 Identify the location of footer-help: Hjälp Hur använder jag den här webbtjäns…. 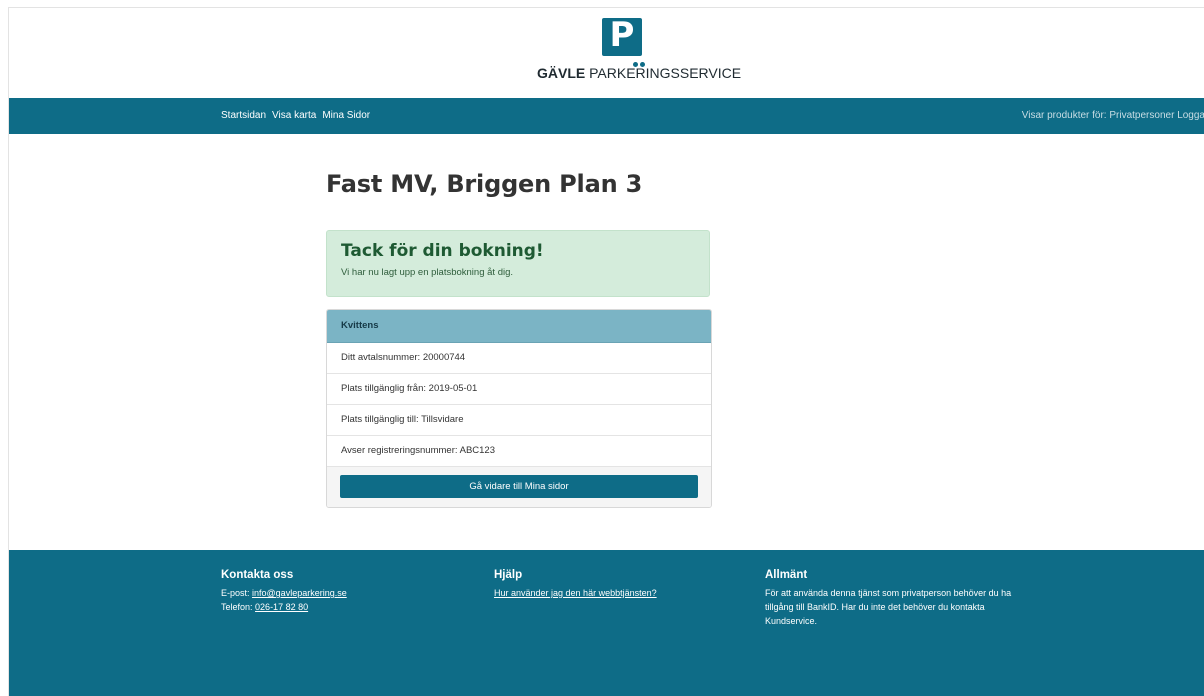
(575, 584).